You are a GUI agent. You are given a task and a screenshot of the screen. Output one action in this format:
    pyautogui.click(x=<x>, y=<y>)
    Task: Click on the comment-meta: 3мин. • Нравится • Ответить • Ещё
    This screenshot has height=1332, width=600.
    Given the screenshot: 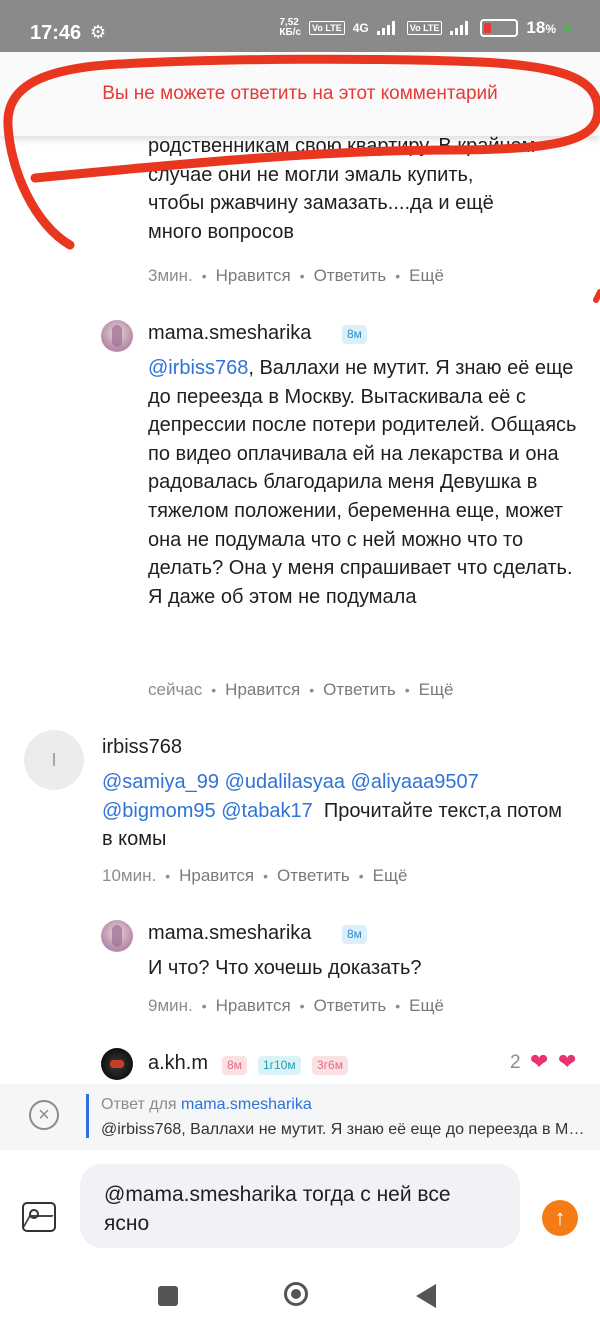 What is the action you would take?
    pyautogui.click(x=296, y=276)
    